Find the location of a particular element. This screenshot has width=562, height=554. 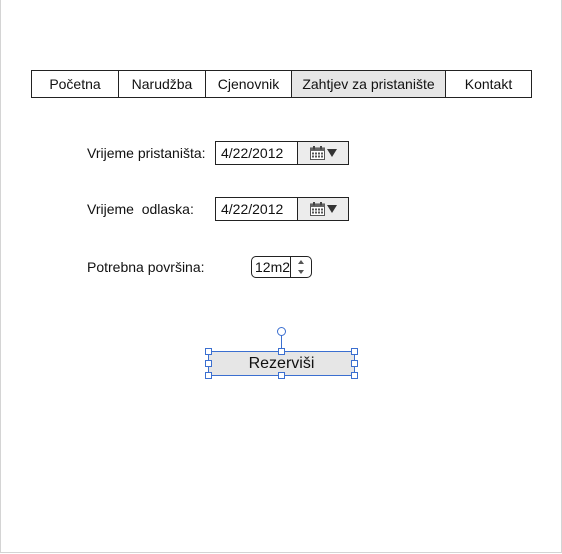

resize-handle-bottom-right is located at coordinates (354, 375).